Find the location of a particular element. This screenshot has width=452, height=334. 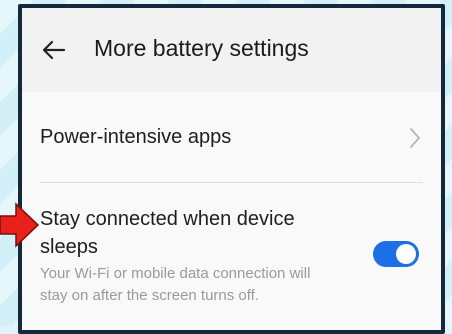

stay-connected-toggle is located at coordinates (396, 254).